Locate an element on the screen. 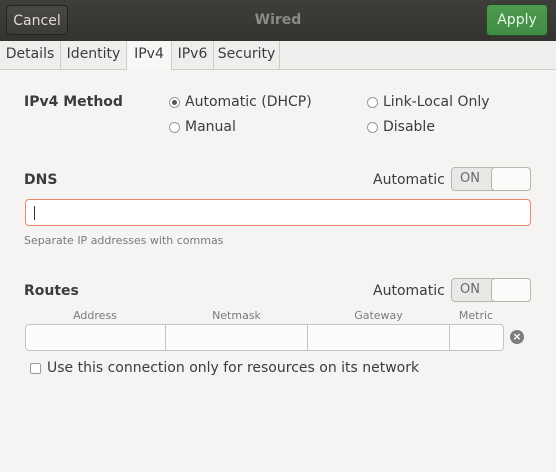  text-caret is located at coordinates (34, 213).